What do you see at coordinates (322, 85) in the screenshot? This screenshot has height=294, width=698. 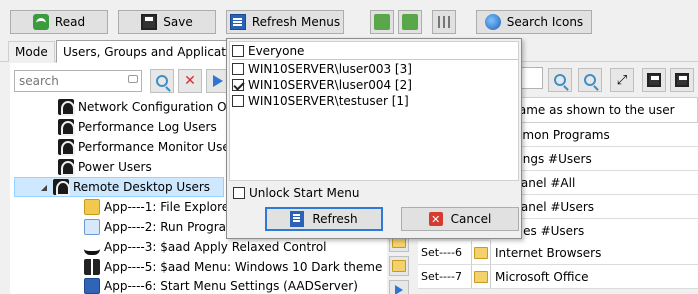 I see `checklist-item: WIN10SERVER\luser004 [2]` at bounding box center [322, 85].